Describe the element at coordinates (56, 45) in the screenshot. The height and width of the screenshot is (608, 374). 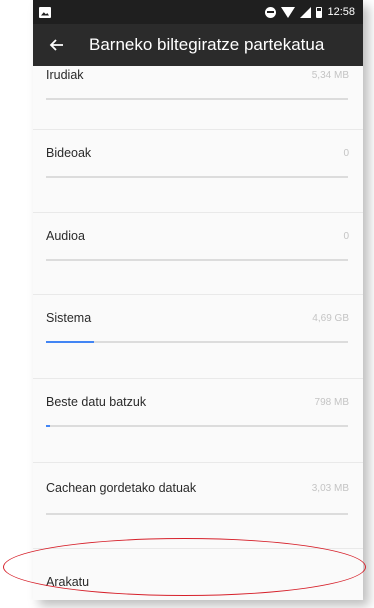
I see `back-arrow-icon` at that location.